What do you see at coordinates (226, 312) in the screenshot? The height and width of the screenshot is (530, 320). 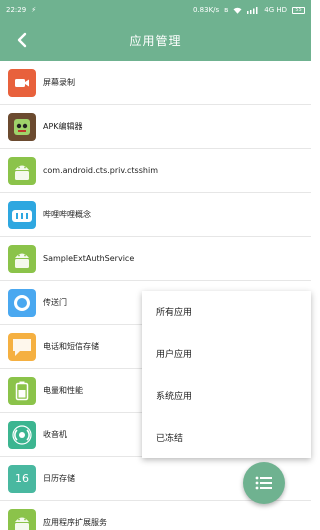 I see `menu-item-all-apps: 所有应用` at bounding box center [226, 312].